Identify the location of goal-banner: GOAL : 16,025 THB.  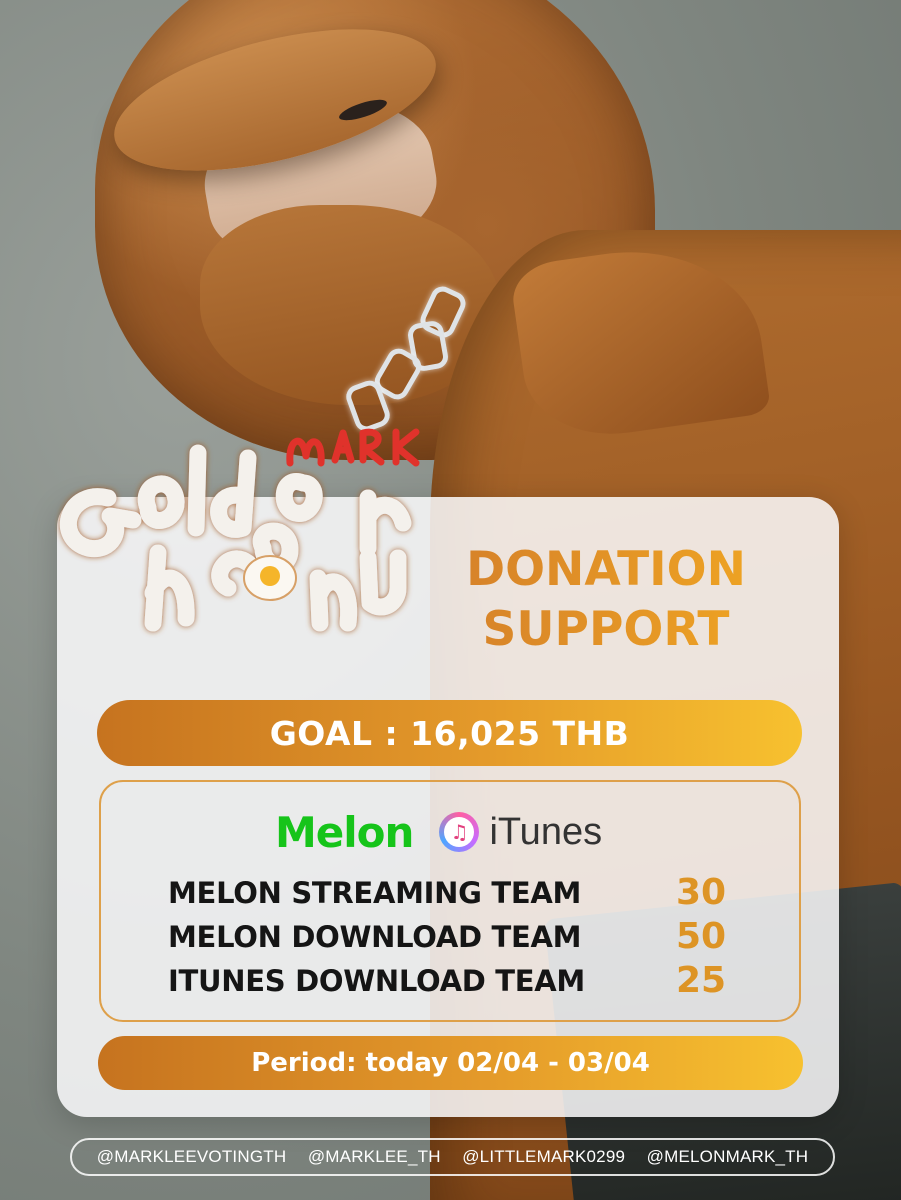
(449, 733).